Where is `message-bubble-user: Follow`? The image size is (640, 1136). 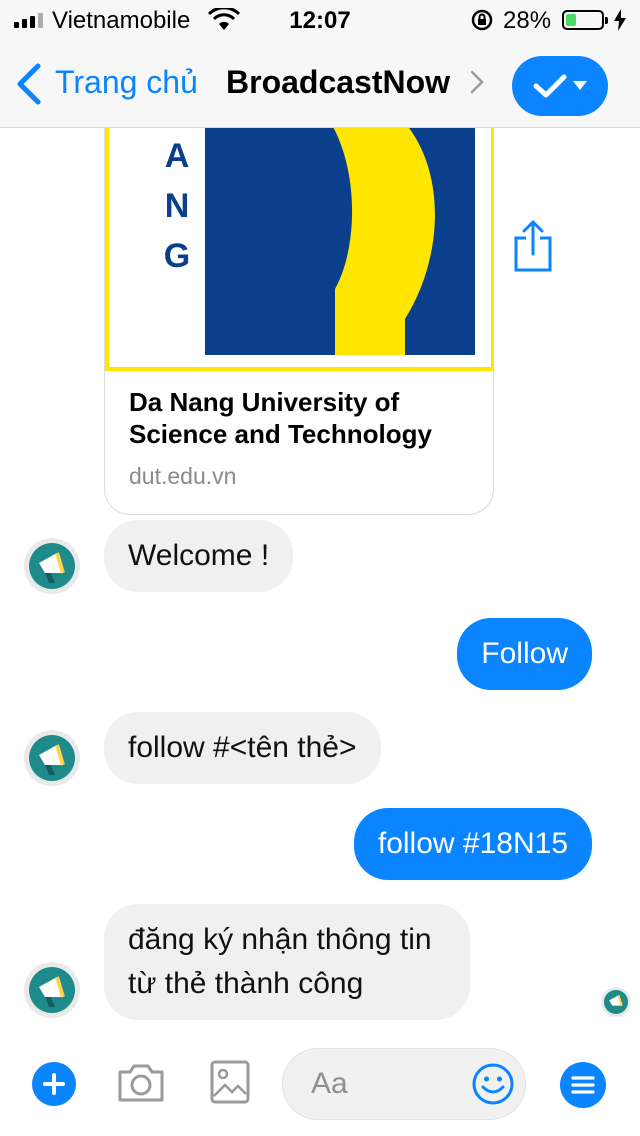
message-bubble-user: Follow is located at coordinates (524, 654).